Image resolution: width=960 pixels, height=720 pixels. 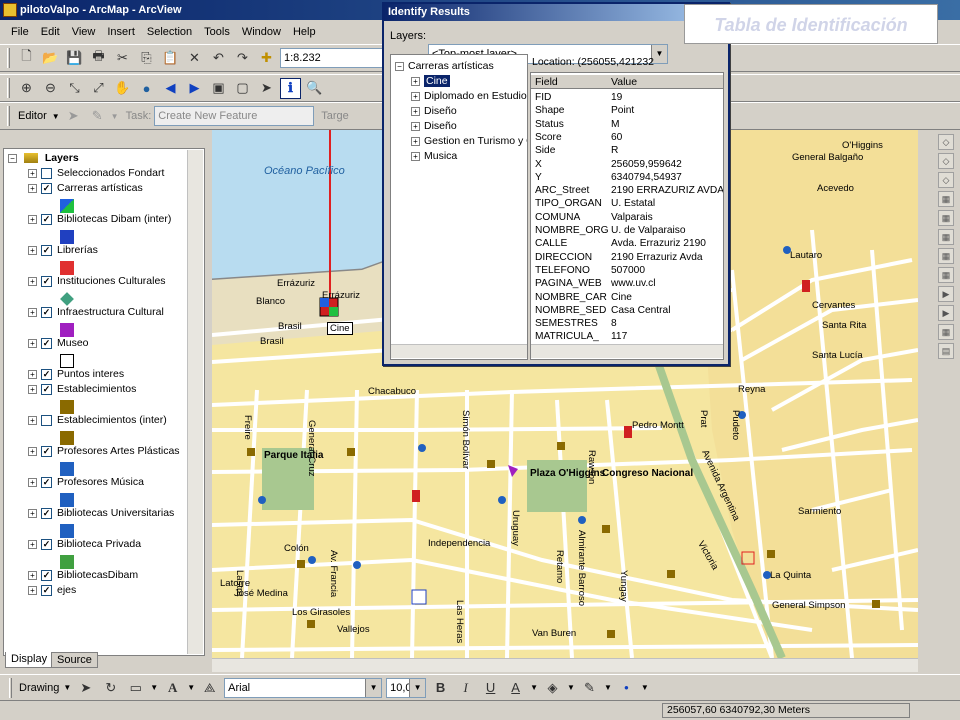 I want to click on redo-icon: ↷, so click(x=242, y=58).